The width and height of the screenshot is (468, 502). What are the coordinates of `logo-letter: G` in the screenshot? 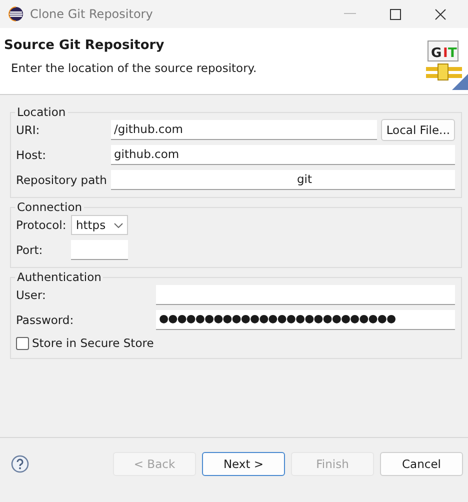 It's located at (436, 53).